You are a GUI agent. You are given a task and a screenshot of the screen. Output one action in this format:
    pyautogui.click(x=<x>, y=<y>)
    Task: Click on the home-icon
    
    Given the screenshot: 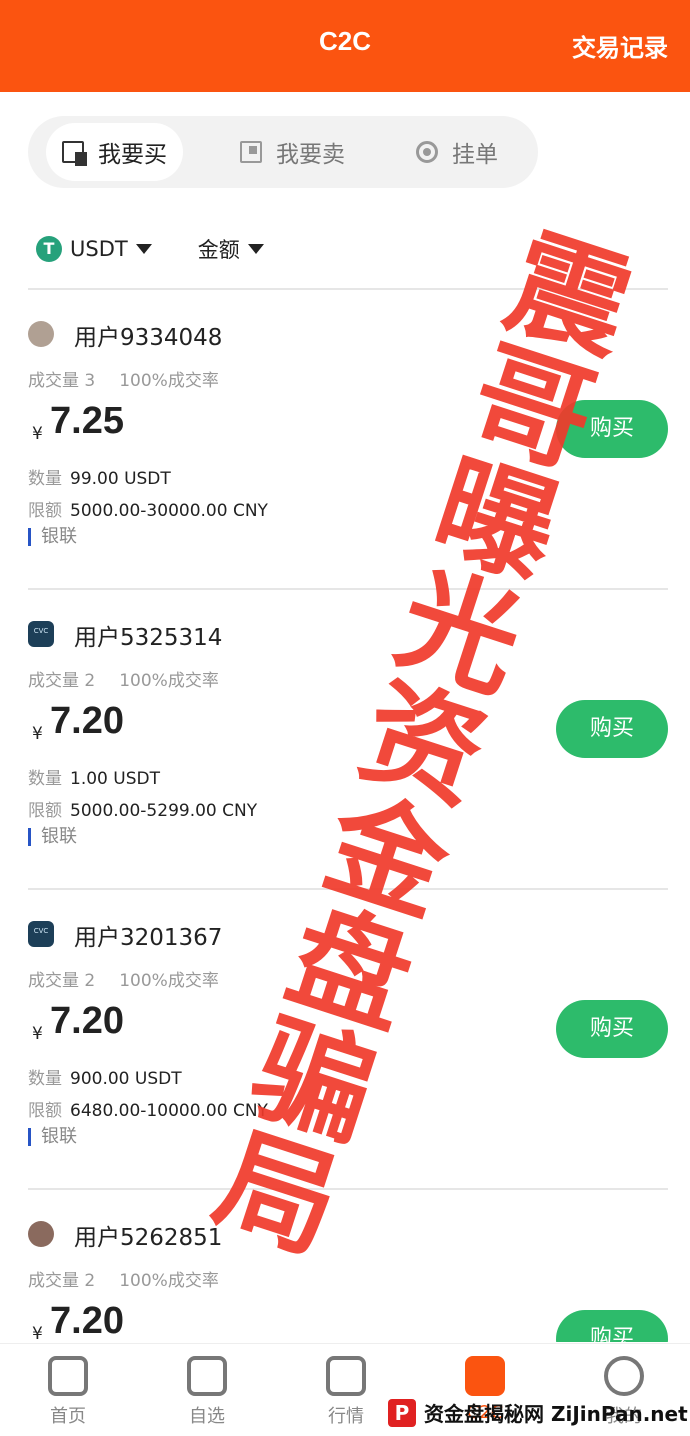 What is the action you would take?
    pyautogui.click(x=68, y=1376)
    